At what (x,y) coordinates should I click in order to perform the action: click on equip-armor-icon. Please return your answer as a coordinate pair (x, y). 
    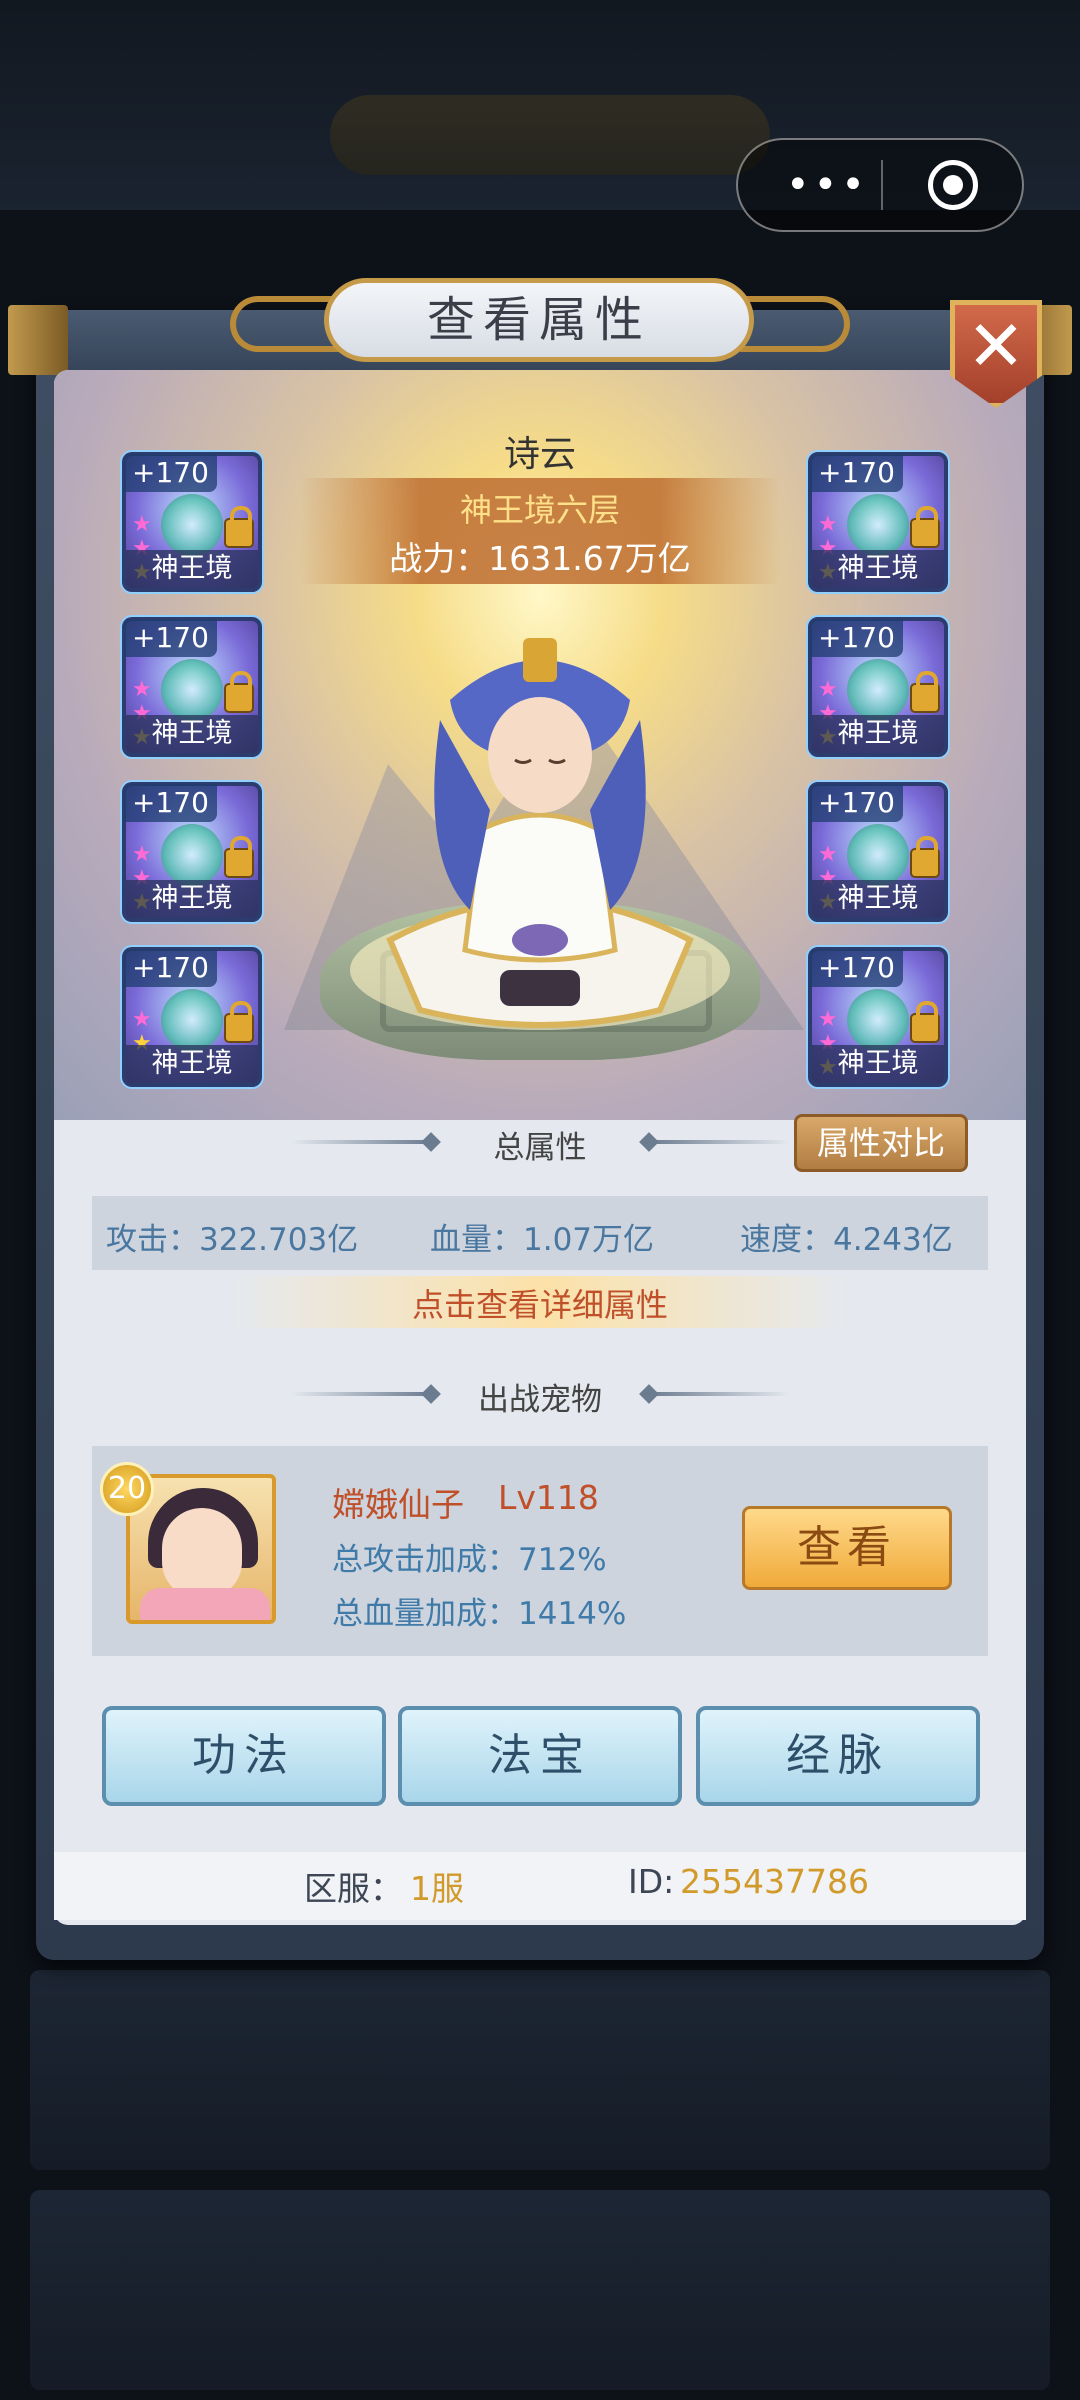
    Looking at the image, I should click on (878, 525).